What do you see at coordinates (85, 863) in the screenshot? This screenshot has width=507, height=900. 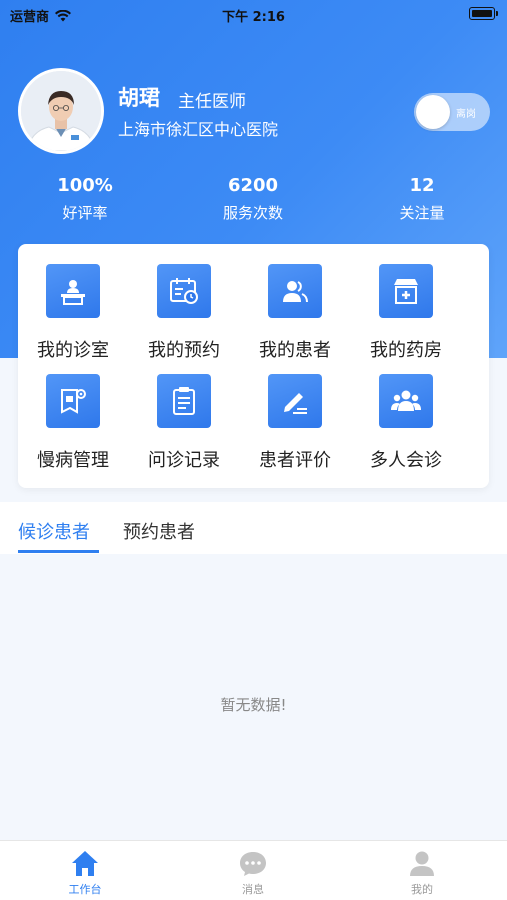 I see `home-icon` at bounding box center [85, 863].